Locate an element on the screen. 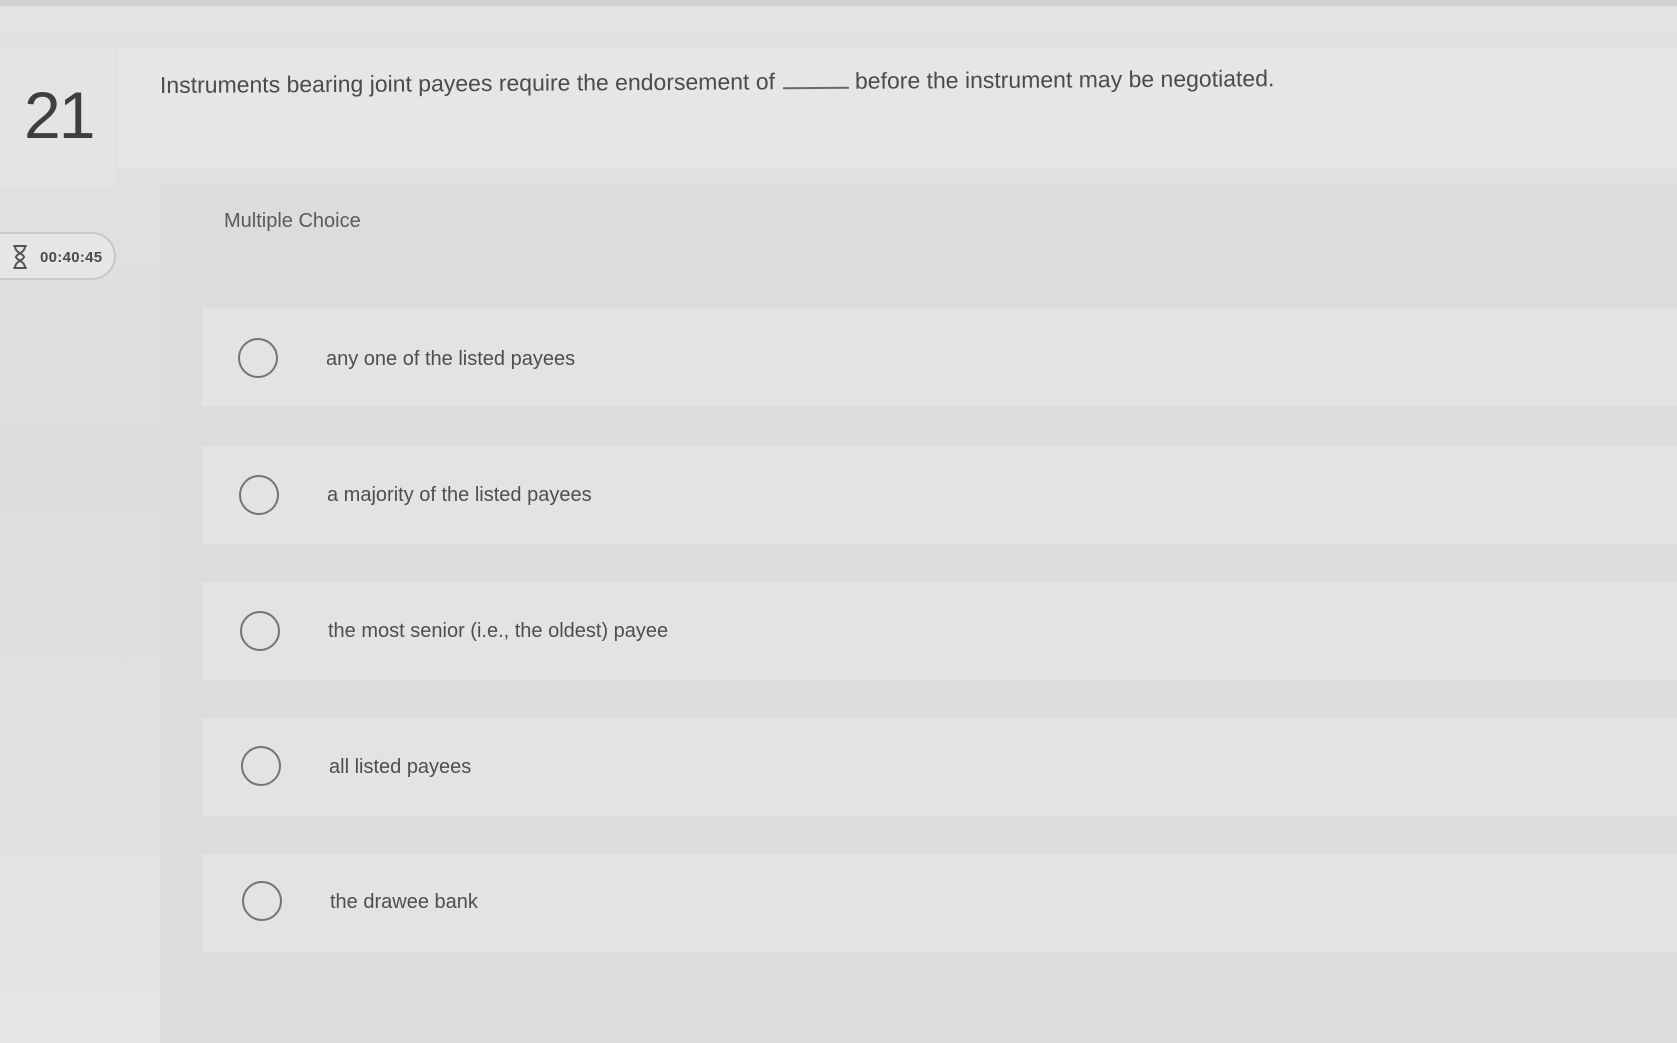  answer-option-label: a majority of the listed payees is located at coordinates (459, 495).